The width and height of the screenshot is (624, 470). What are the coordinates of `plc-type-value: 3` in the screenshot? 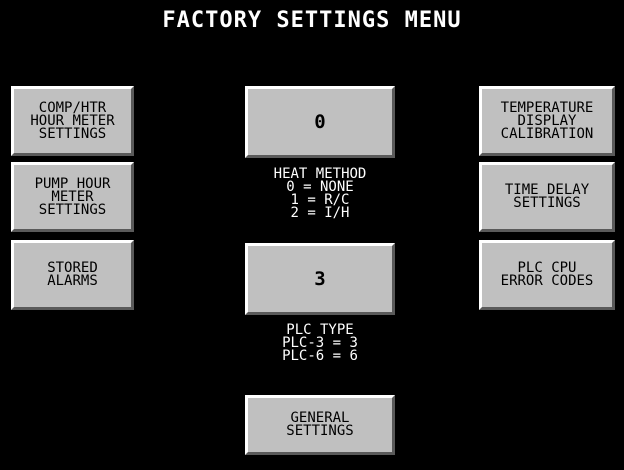 It's located at (320, 279).